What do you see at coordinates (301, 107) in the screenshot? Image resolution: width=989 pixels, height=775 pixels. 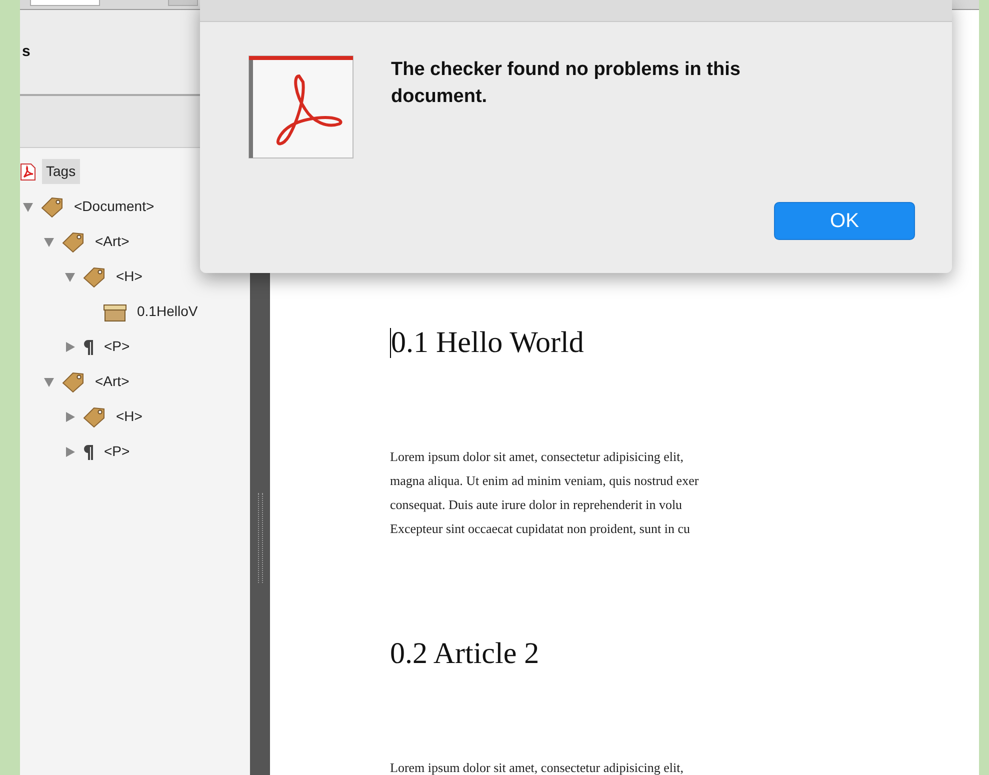 I see `pdf-app-icon` at bounding box center [301, 107].